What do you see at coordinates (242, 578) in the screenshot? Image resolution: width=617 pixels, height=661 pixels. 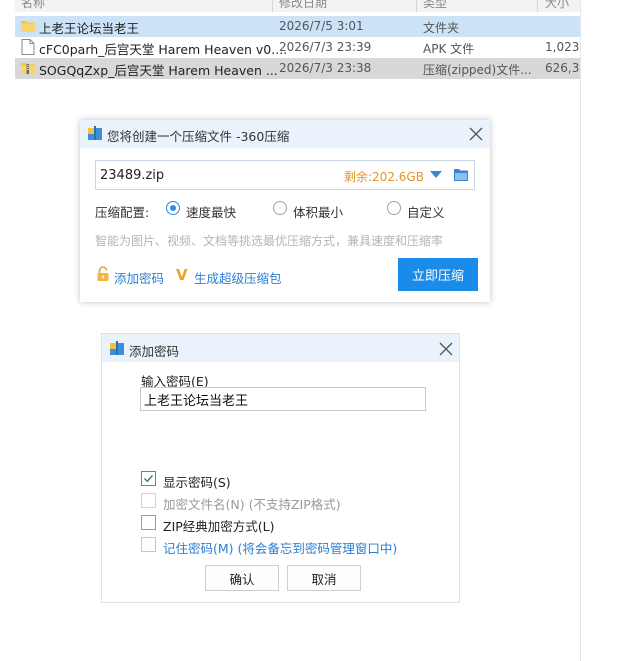 I see `confirm-button: 确认` at bounding box center [242, 578].